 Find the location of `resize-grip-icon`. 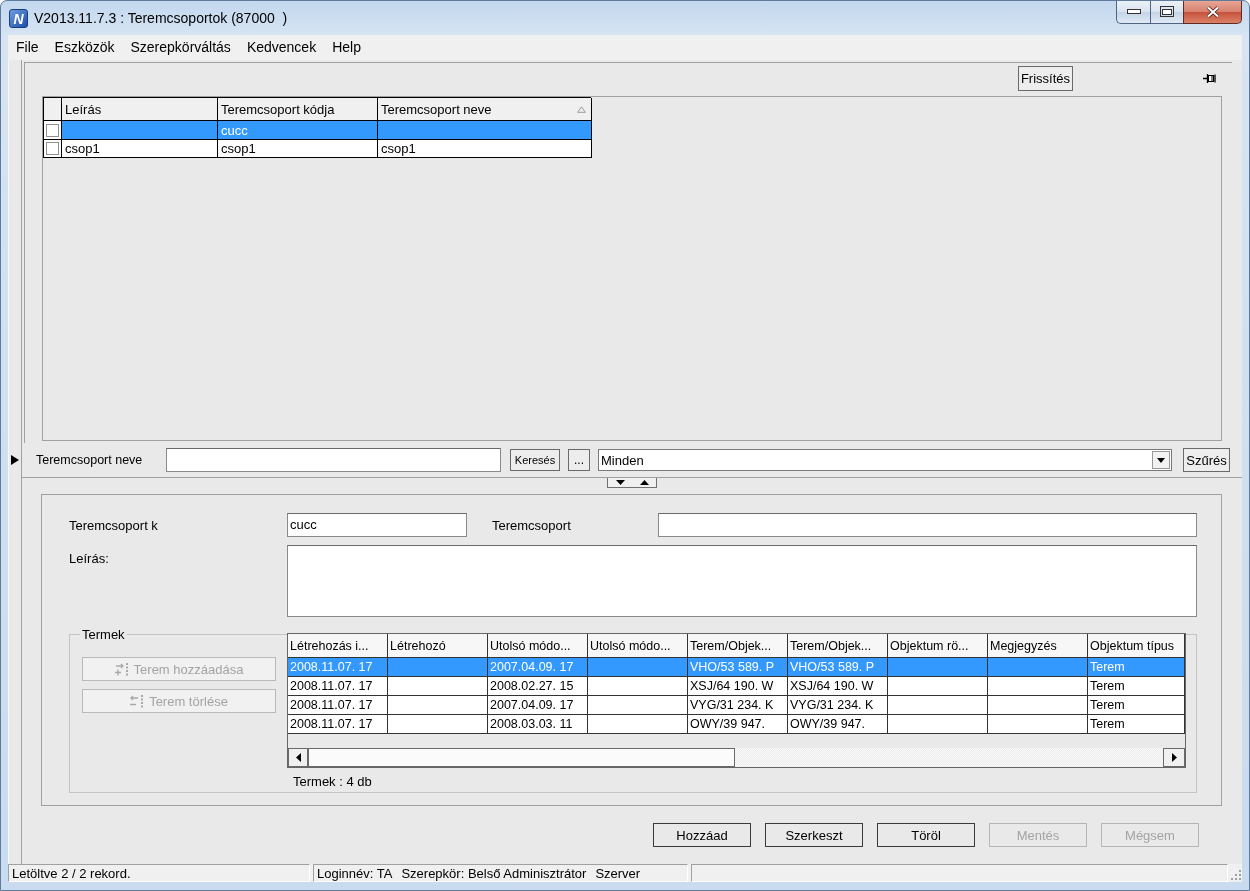

resize-grip-icon is located at coordinates (1236, 875).